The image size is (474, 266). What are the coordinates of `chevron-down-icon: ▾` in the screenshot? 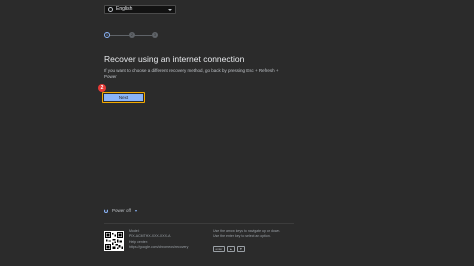 It's located at (135, 210).